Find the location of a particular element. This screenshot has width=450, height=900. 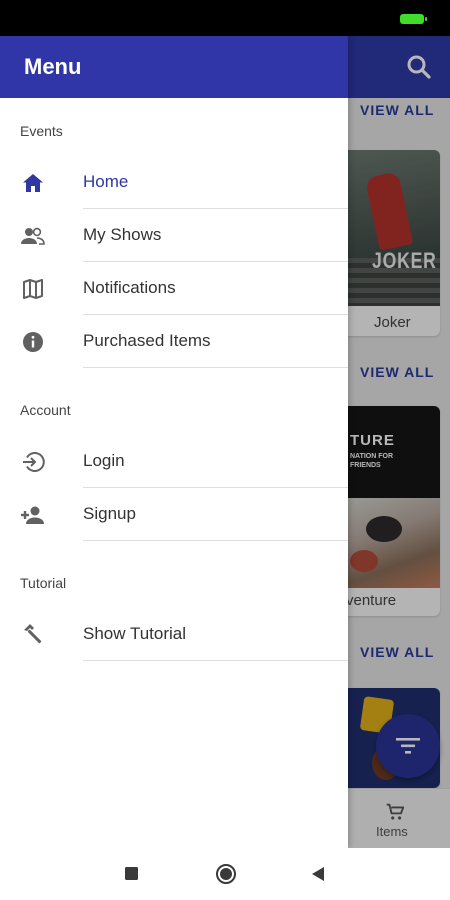

system-nav-bar is located at coordinates (225, 874).